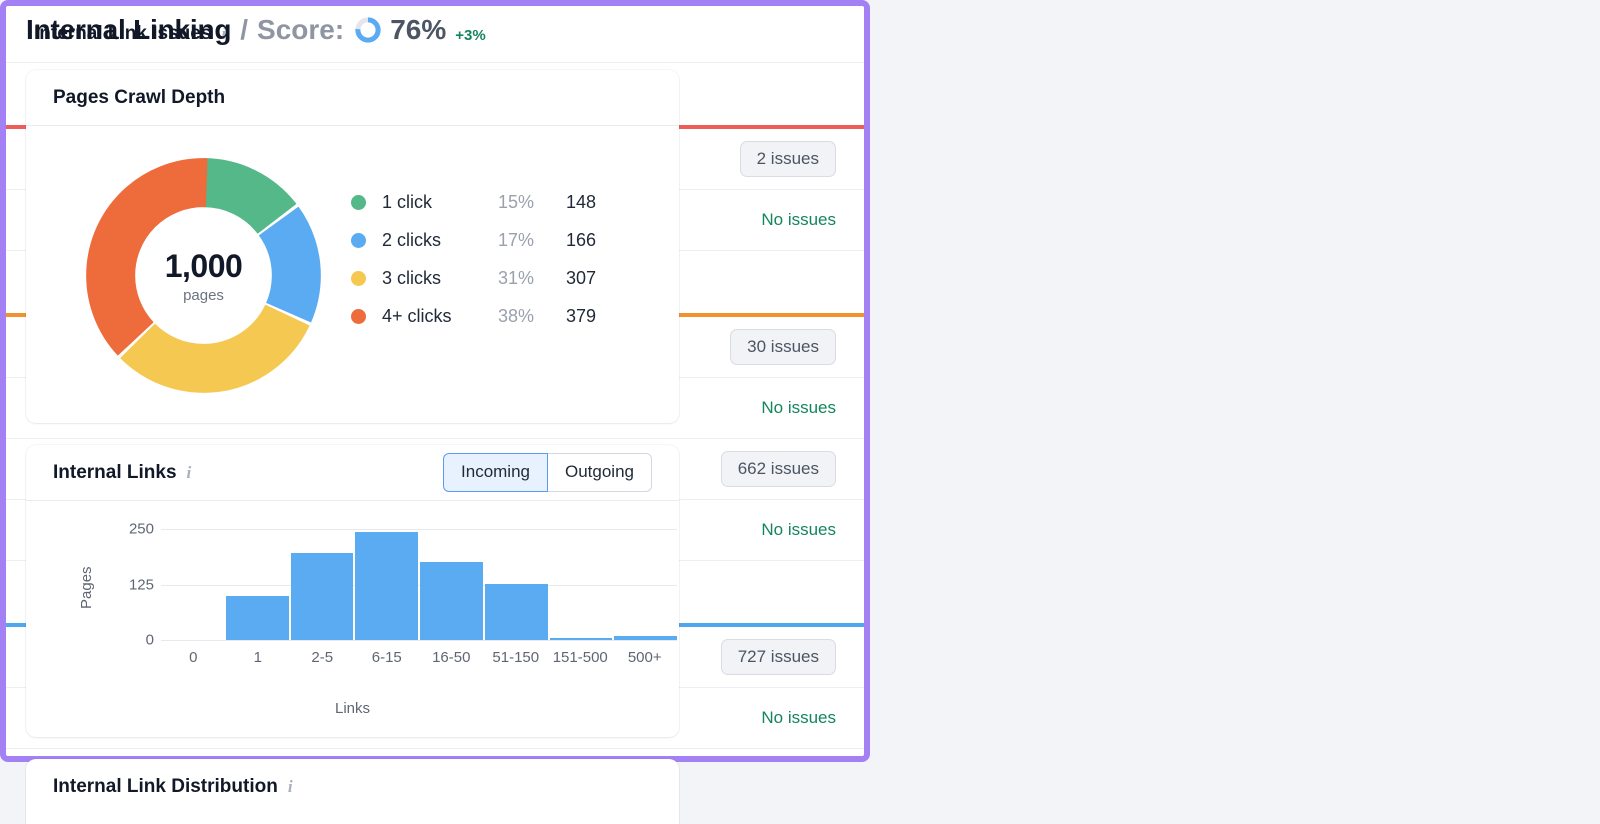 The width and height of the screenshot is (1600, 824). I want to click on y-axis-tick-label: 125, so click(141, 584).